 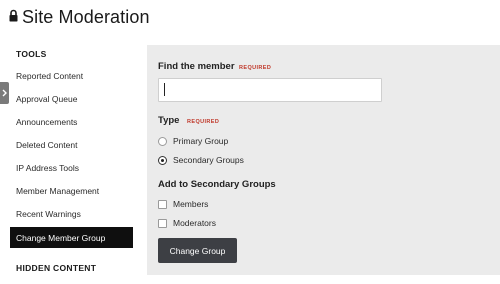 I want to click on type-label: Type, so click(x=169, y=120).